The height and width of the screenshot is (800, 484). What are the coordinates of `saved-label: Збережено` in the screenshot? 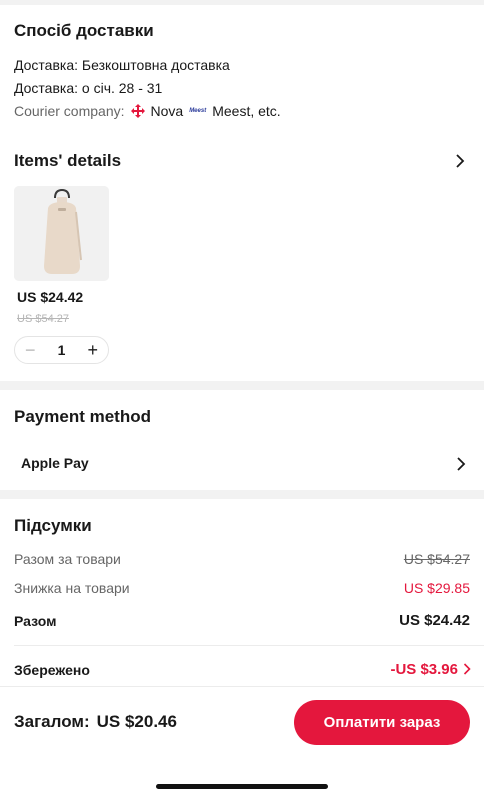 It's located at (52, 670).